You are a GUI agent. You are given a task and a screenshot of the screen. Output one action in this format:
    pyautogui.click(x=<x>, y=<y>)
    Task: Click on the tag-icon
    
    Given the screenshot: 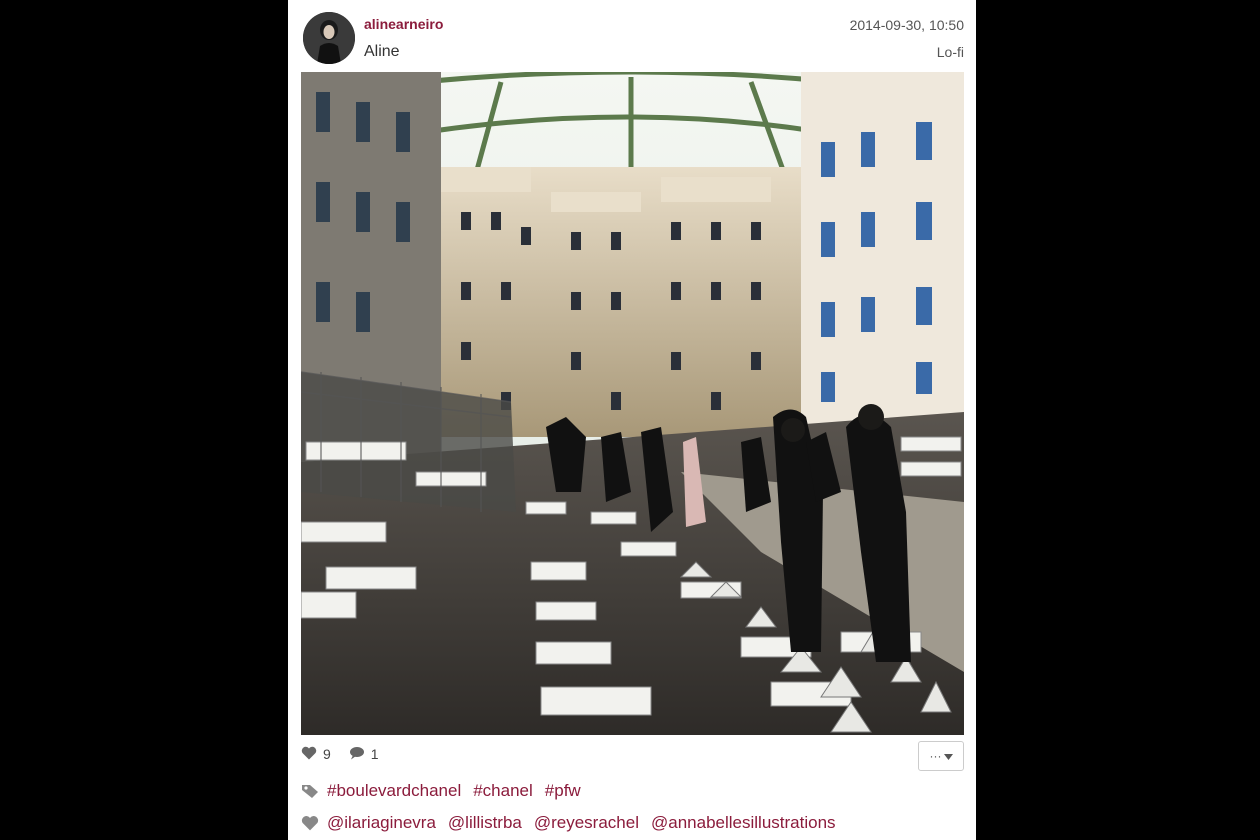 What is the action you would take?
    pyautogui.click(x=311, y=791)
    